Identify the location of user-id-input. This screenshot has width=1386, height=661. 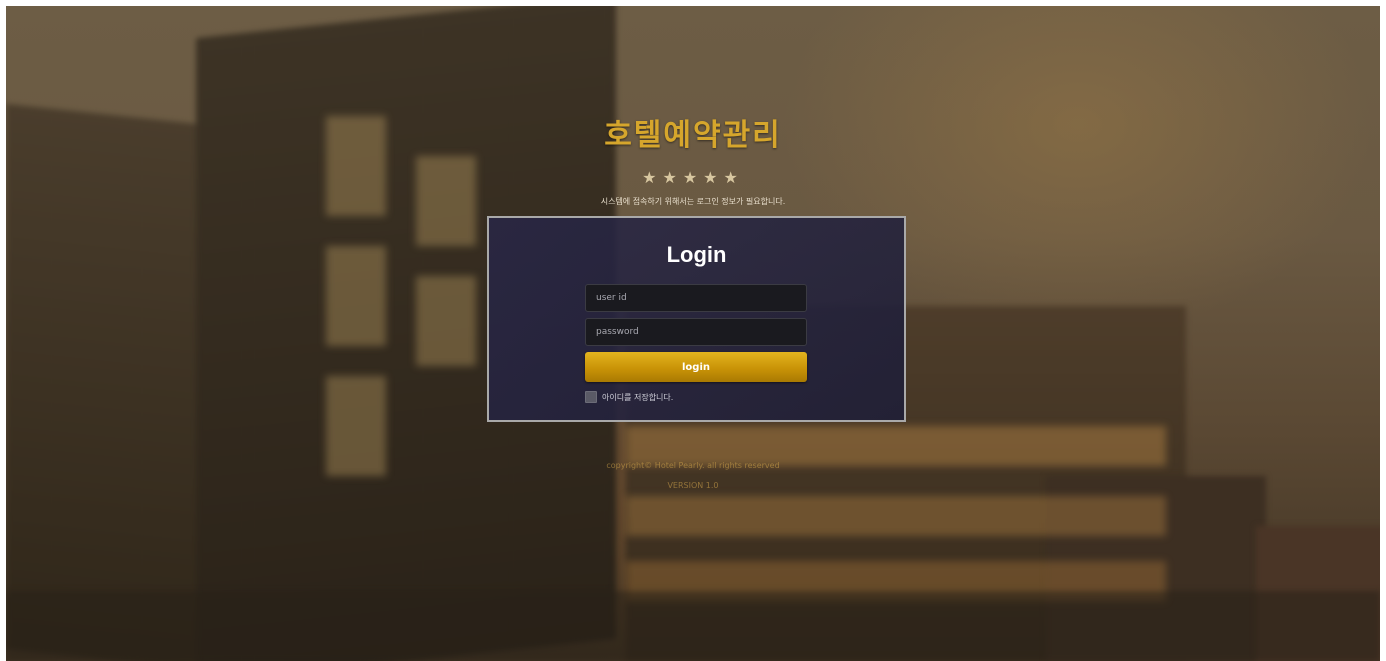
(696, 298).